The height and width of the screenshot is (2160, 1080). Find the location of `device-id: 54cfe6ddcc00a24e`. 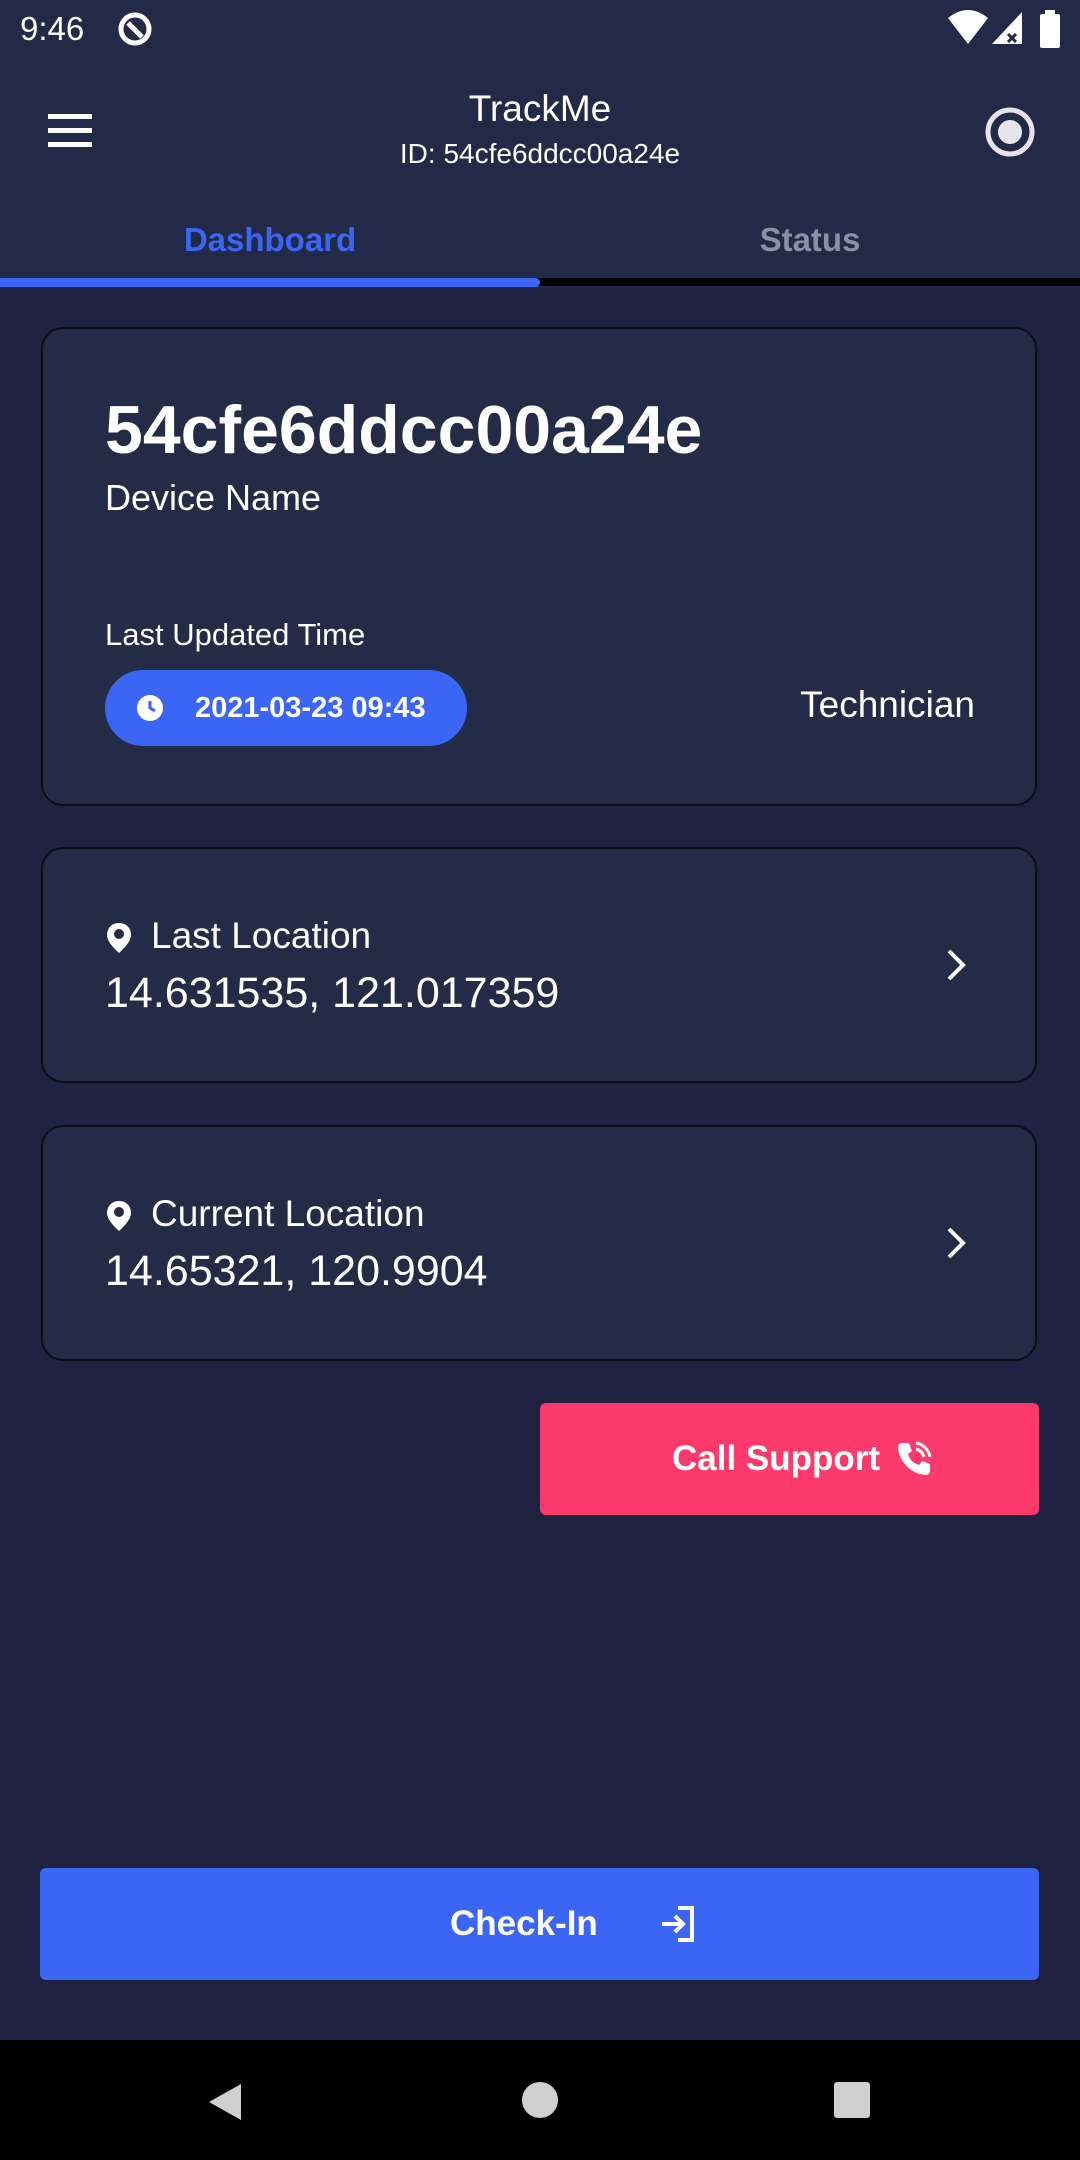

device-id: 54cfe6ddcc00a24e is located at coordinates (404, 430).